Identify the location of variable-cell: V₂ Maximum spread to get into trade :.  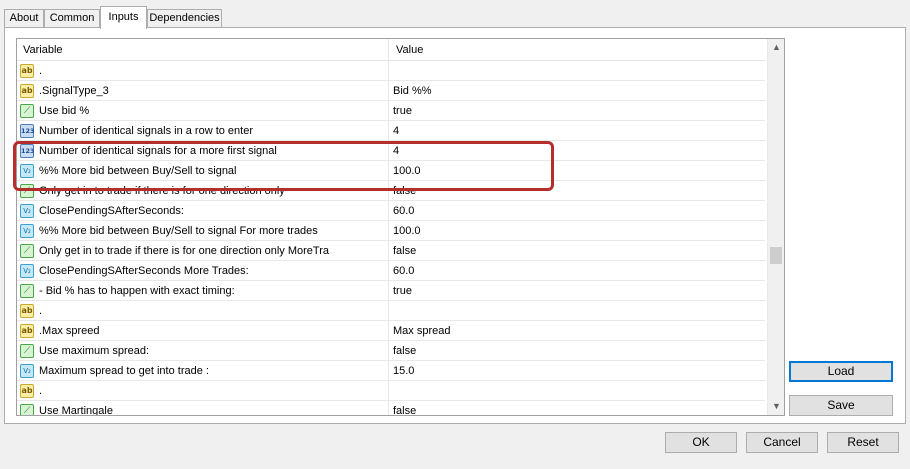
(203, 371).